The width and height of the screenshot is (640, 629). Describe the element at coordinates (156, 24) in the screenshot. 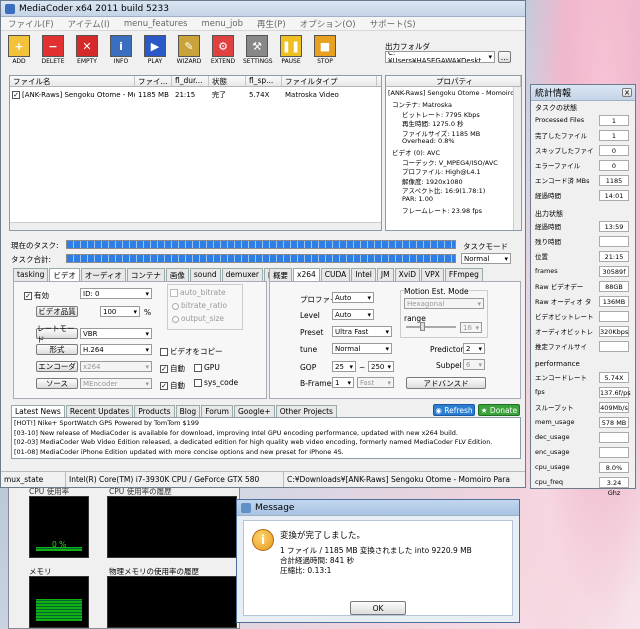

I see `menu-item-2: menu_features` at that location.